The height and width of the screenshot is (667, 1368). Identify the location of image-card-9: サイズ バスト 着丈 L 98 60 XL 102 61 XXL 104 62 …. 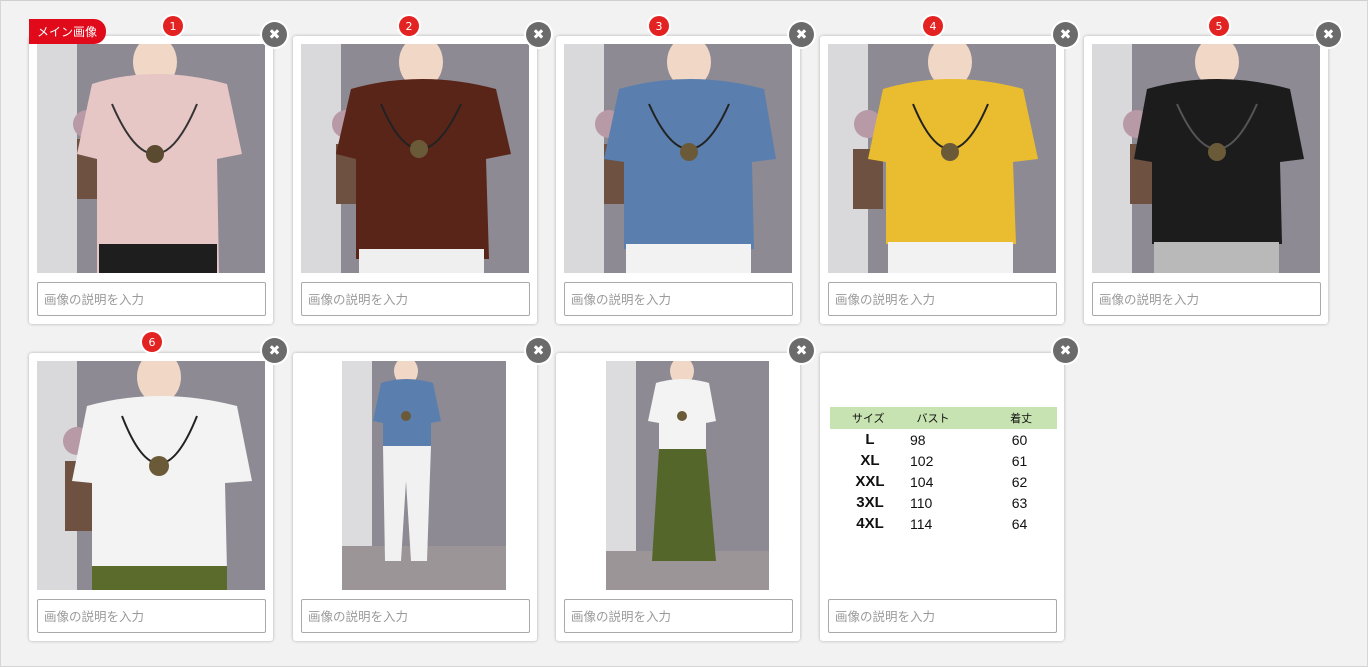
(942, 497).